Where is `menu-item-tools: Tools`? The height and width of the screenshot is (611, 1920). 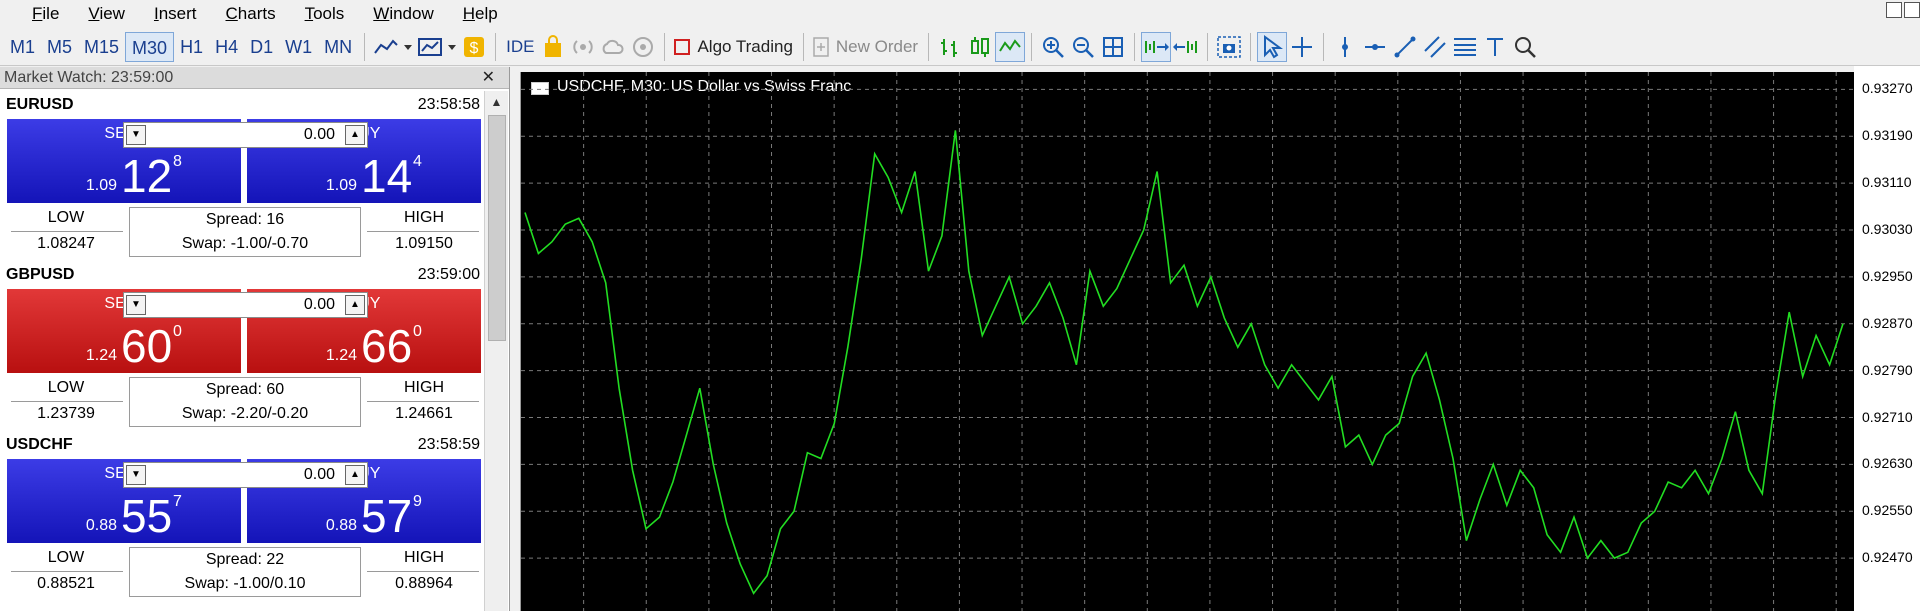
menu-item-tools: Tools is located at coordinates (325, 14).